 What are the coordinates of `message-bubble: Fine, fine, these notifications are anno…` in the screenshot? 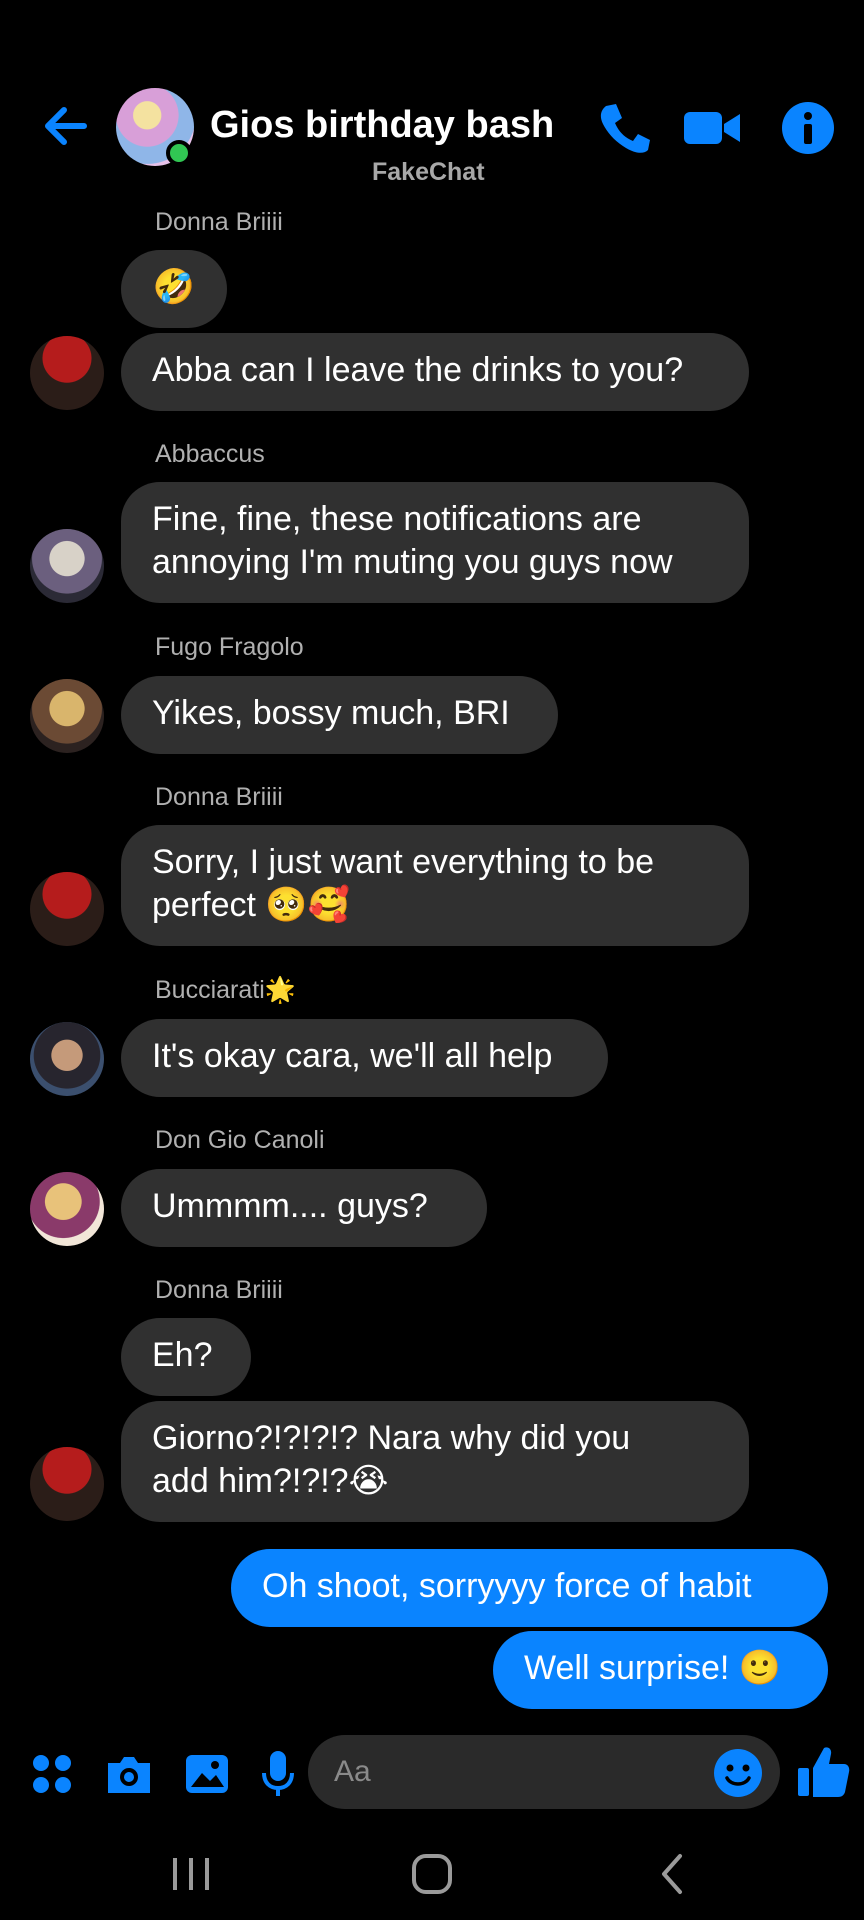 It's located at (435, 542).